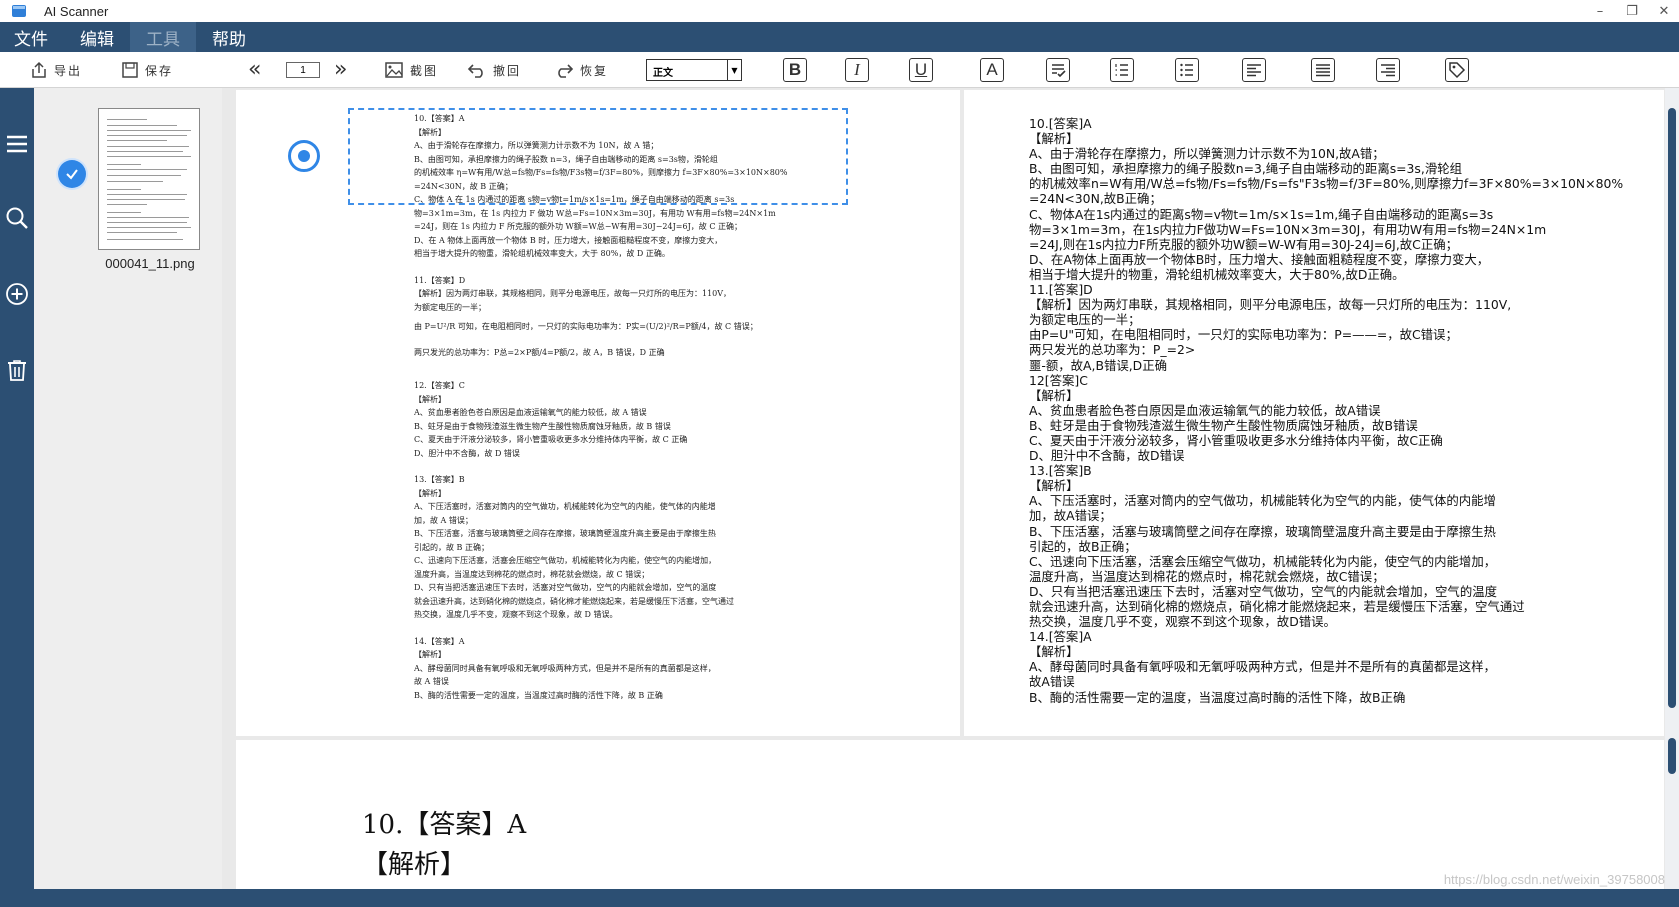 The image size is (1679, 907). Describe the element at coordinates (857, 70) in the screenshot. I see `italic-button: I` at that location.